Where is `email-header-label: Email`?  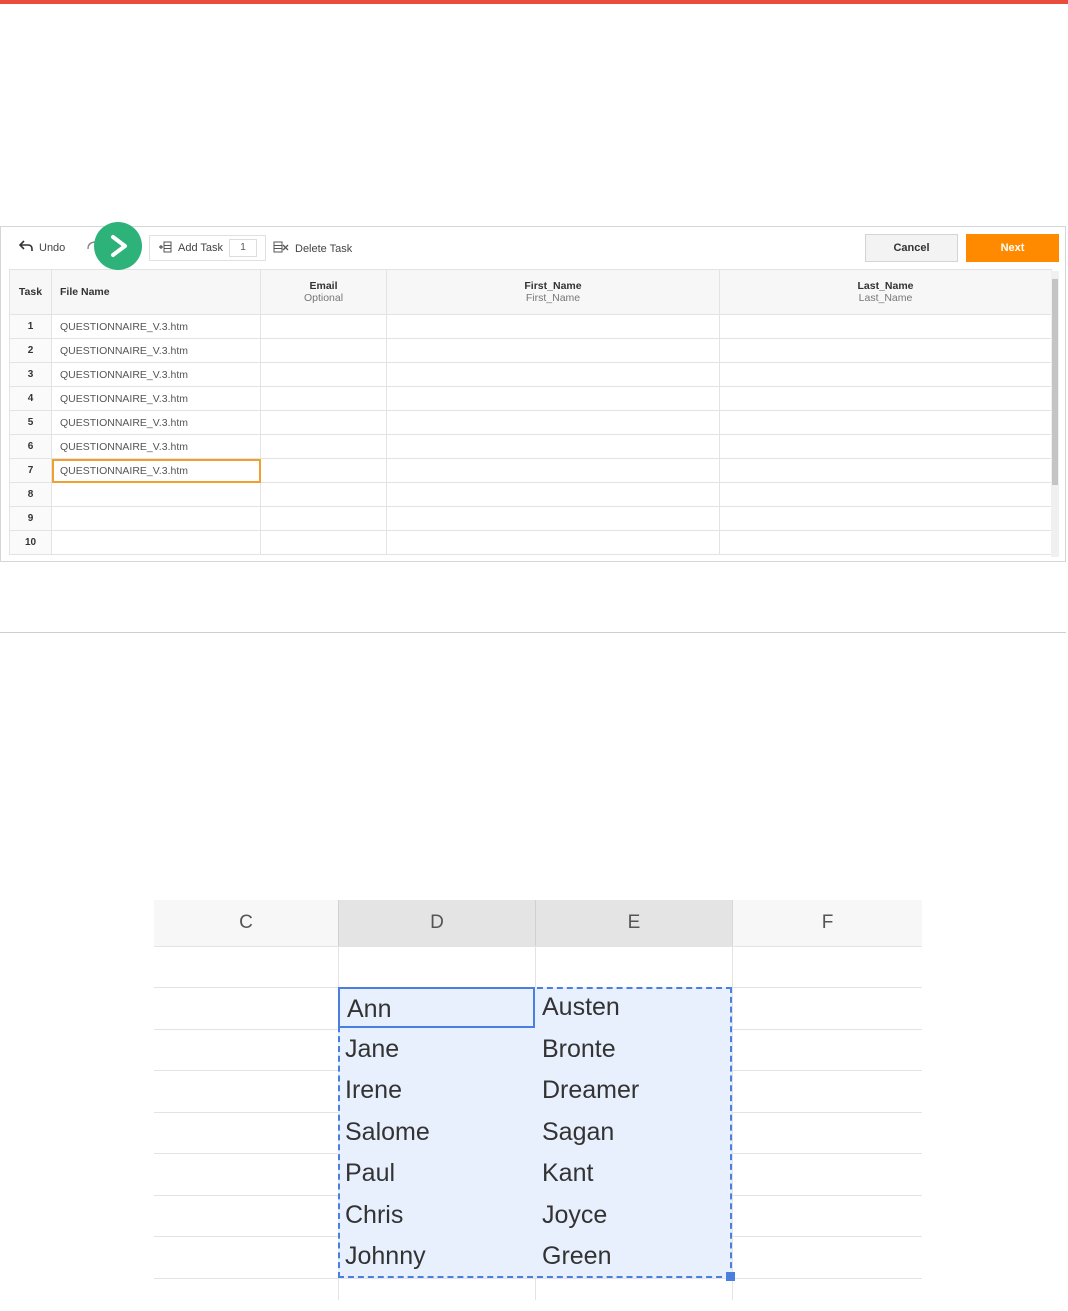 email-header-label: Email is located at coordinates (323, 286).